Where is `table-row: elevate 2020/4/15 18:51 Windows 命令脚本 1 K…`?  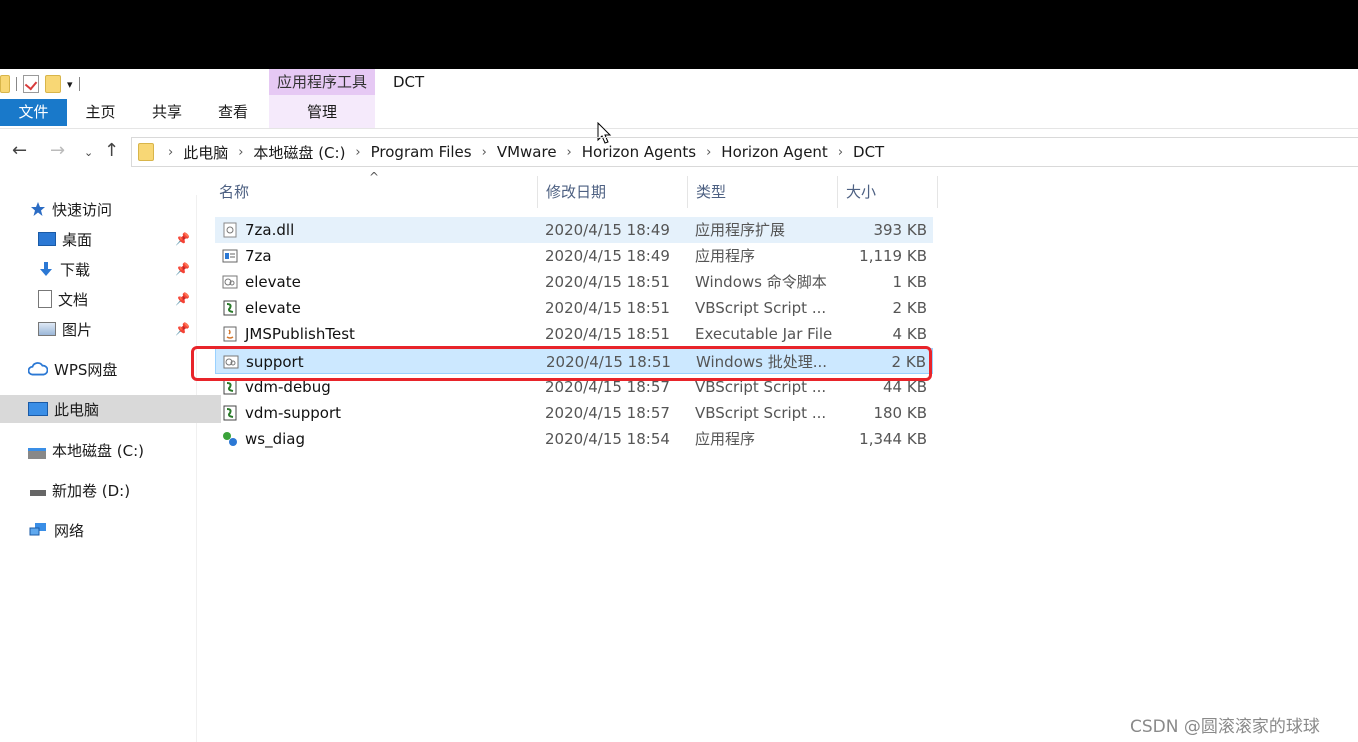 table-row: elevate 2020/4/15 18:51 Windows 命令脚本 1 K… is located at coordinates (574, 282).